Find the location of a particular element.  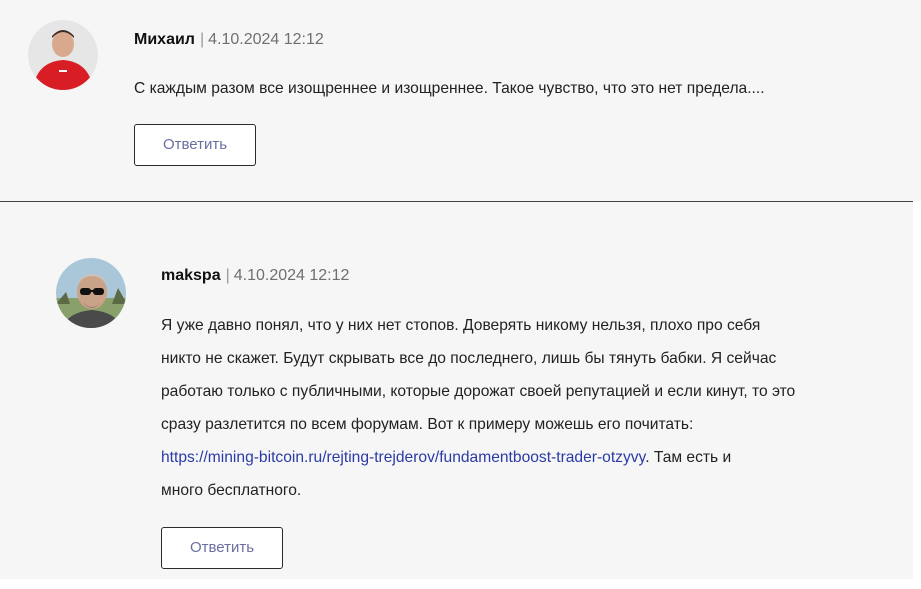

comment-meta: Михаил | 4.10.2024 12:12 is located at coordinates (229, 40).